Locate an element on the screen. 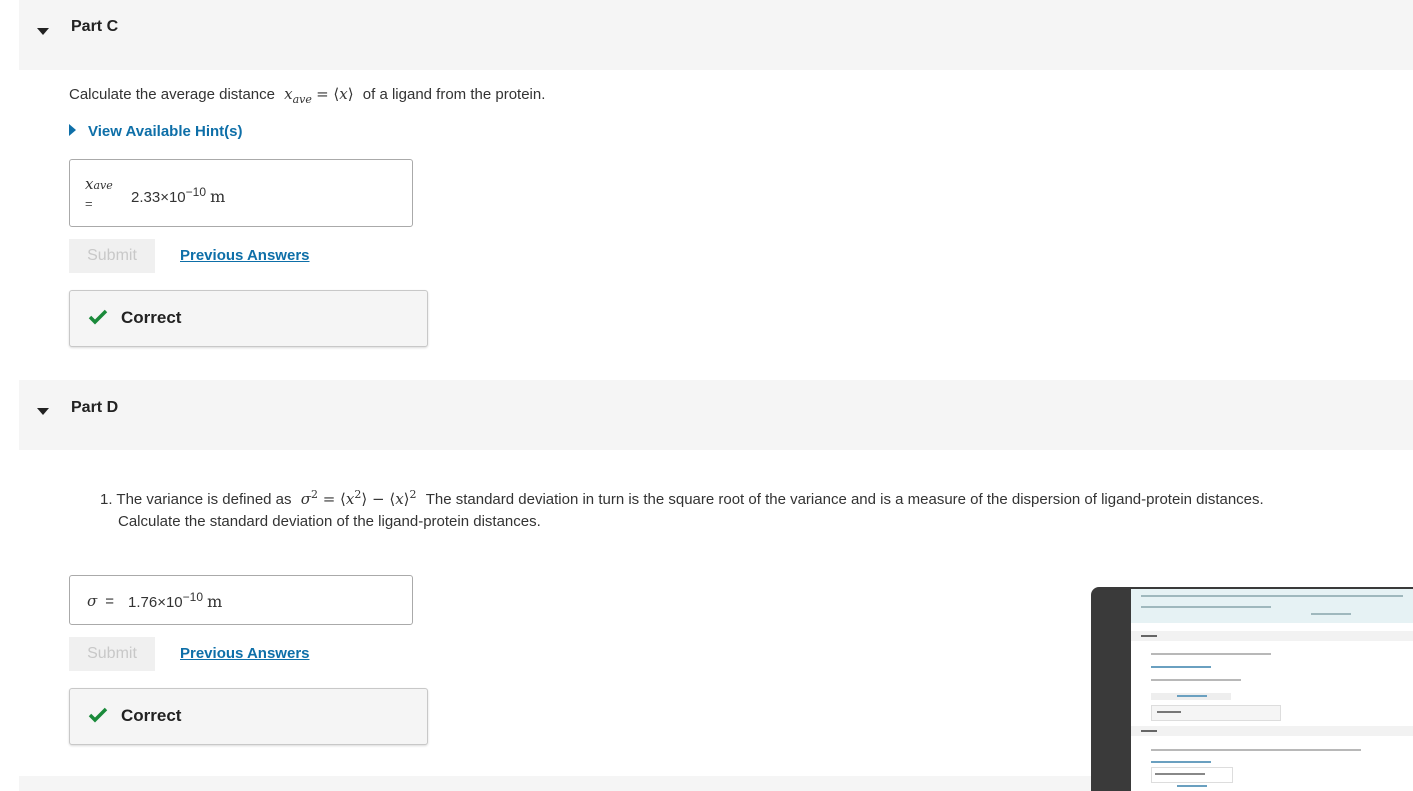 This screenshot has height=791, width=1413. screenshot-thumbnail is located at coordinates (1252, 689).